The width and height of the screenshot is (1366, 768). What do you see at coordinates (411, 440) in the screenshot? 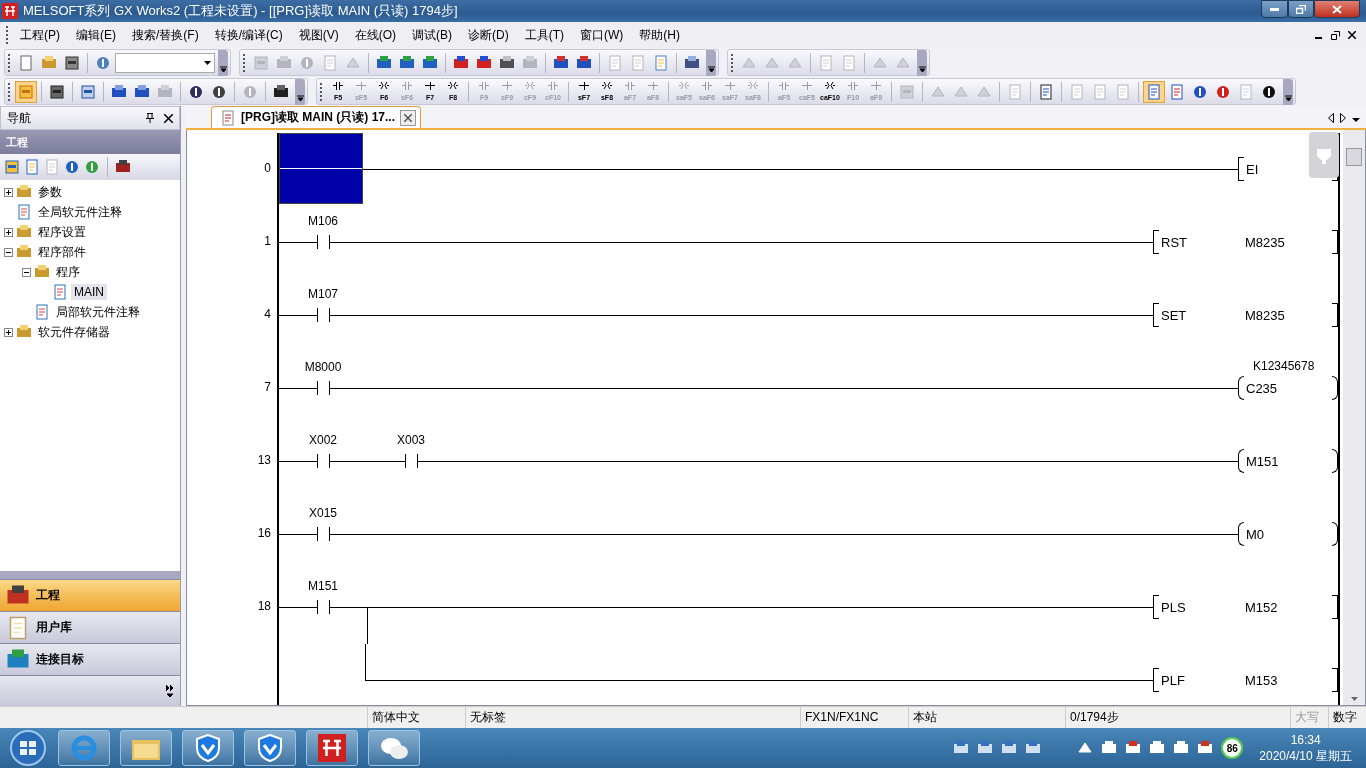
I see `contact-device: X003` at bounding box center [411, 440].